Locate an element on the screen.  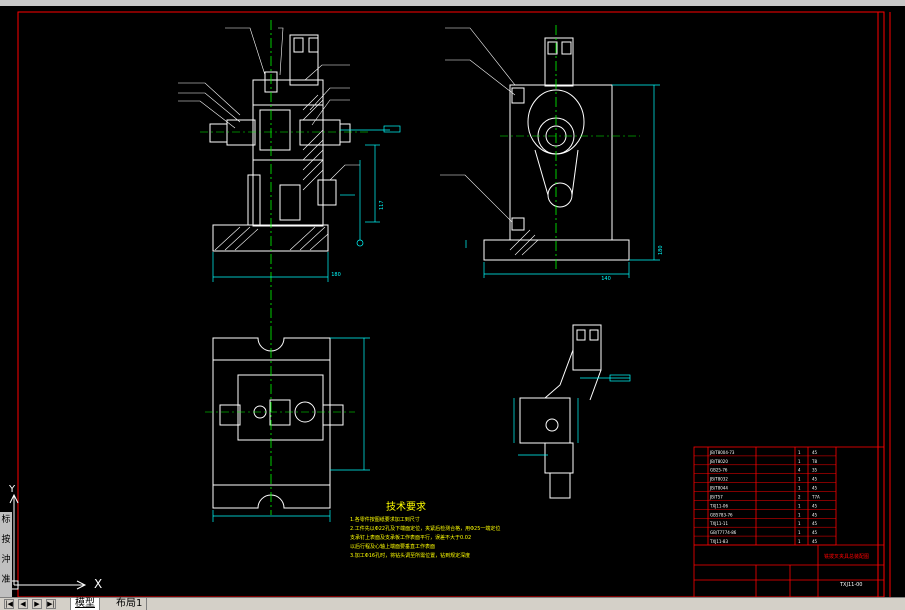
title-block-cell: TXJ11-83 is located at coordinates (718, 541).